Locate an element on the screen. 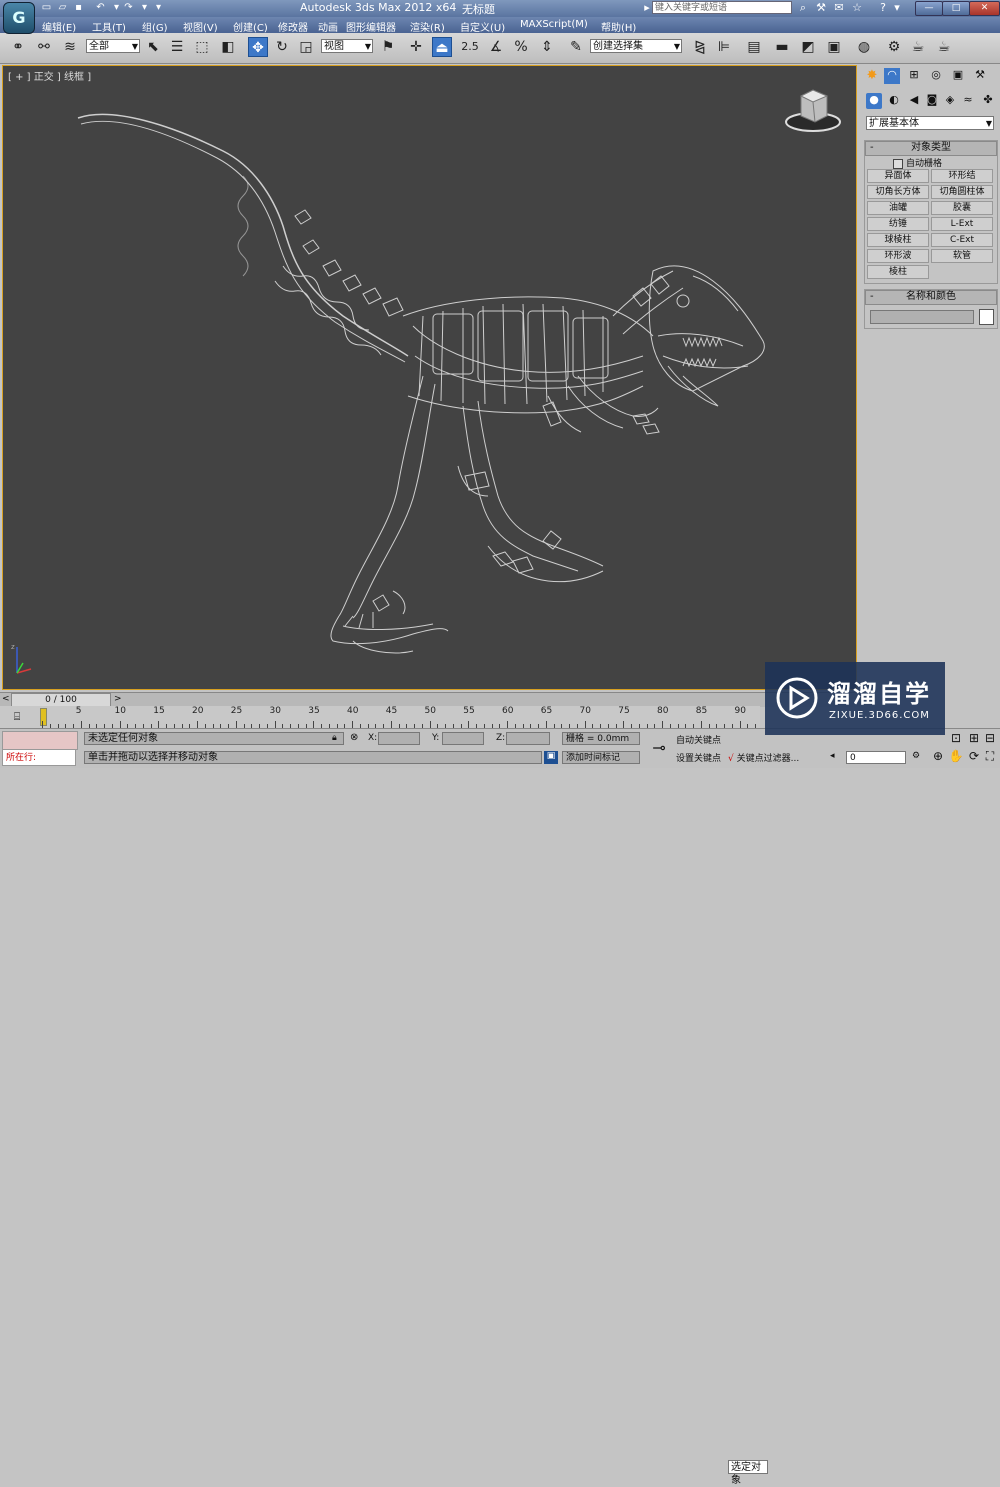 The image size is (1000, 1487). category-dropdown: 扩展基本体 ▼ is located at coordinates (930, 123).